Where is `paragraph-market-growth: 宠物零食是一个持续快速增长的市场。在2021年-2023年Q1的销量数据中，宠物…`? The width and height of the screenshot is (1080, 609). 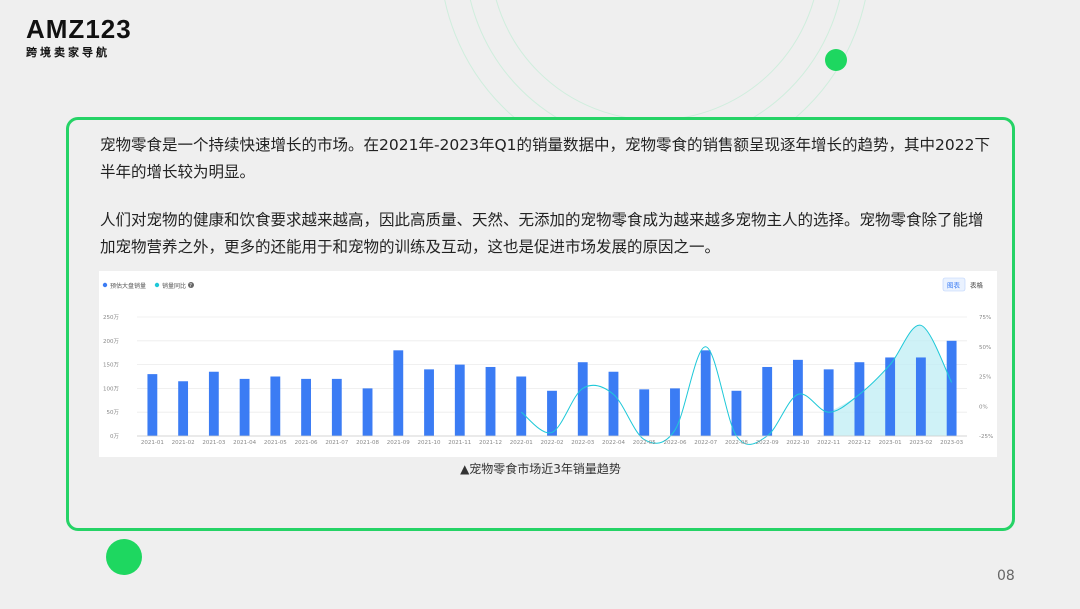 paragraph-market-growth: 宠物零食是一个持续快速增长的市场。在2021年-2023年Q1的销量数据中，宠物… is located at coordinates (545, 158).